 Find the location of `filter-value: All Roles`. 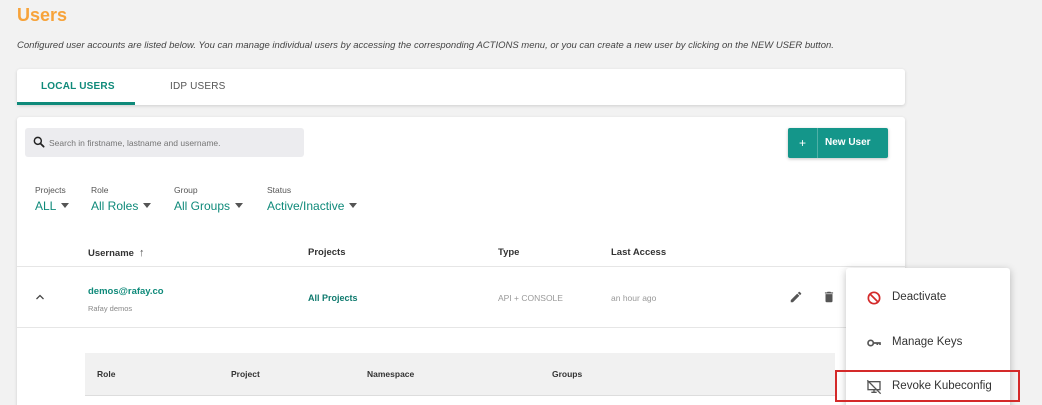

filter-value: All Roles is located at coordinates (115, 206).